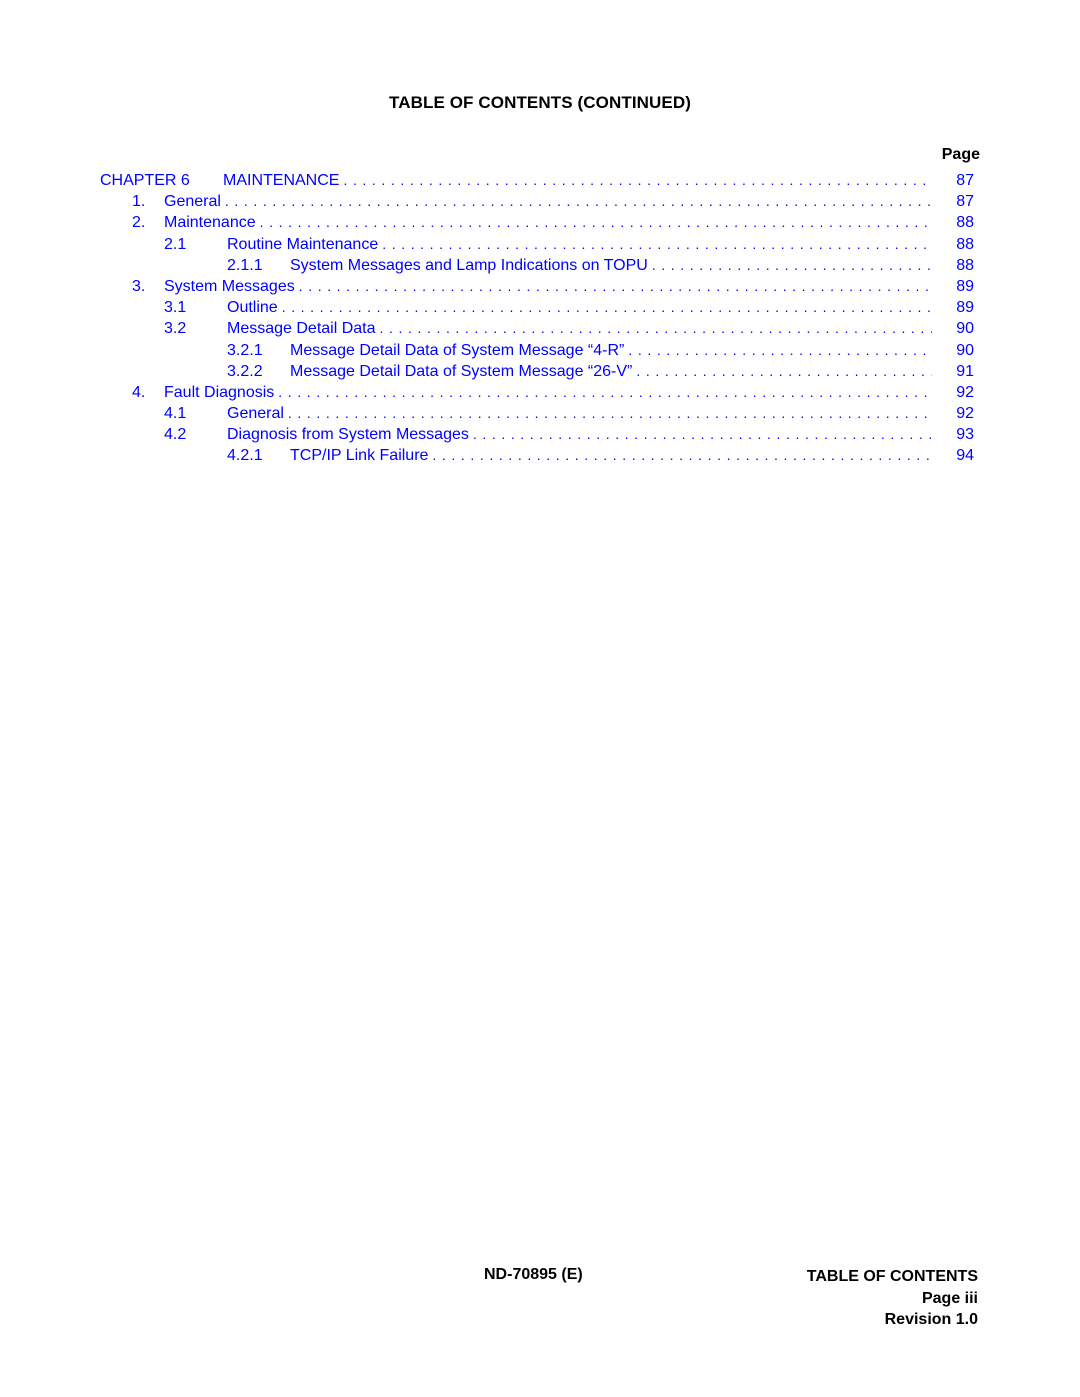 This screenshot has height=1397, width=1080. What do you see at coordinates (231, 286) in the screenshot?
I see `toc-entry-label: System Messages` at bounding box center [231, 286].